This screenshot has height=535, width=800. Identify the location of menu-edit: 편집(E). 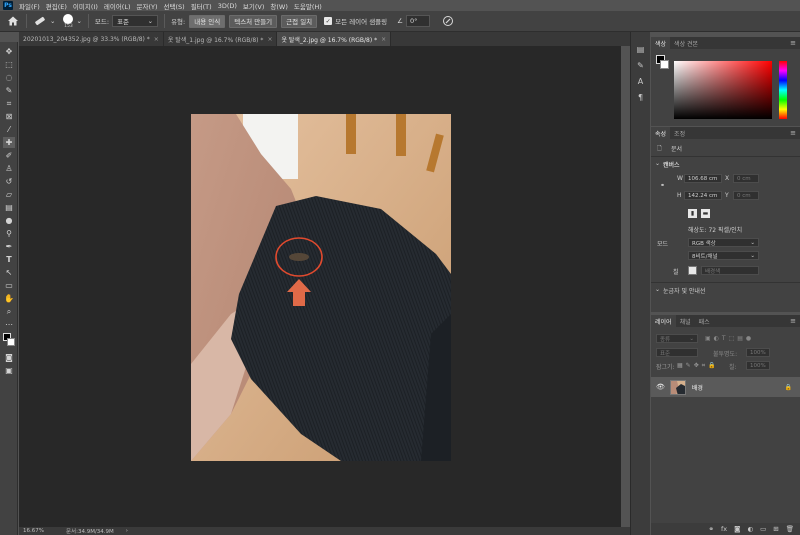
(56, 6).